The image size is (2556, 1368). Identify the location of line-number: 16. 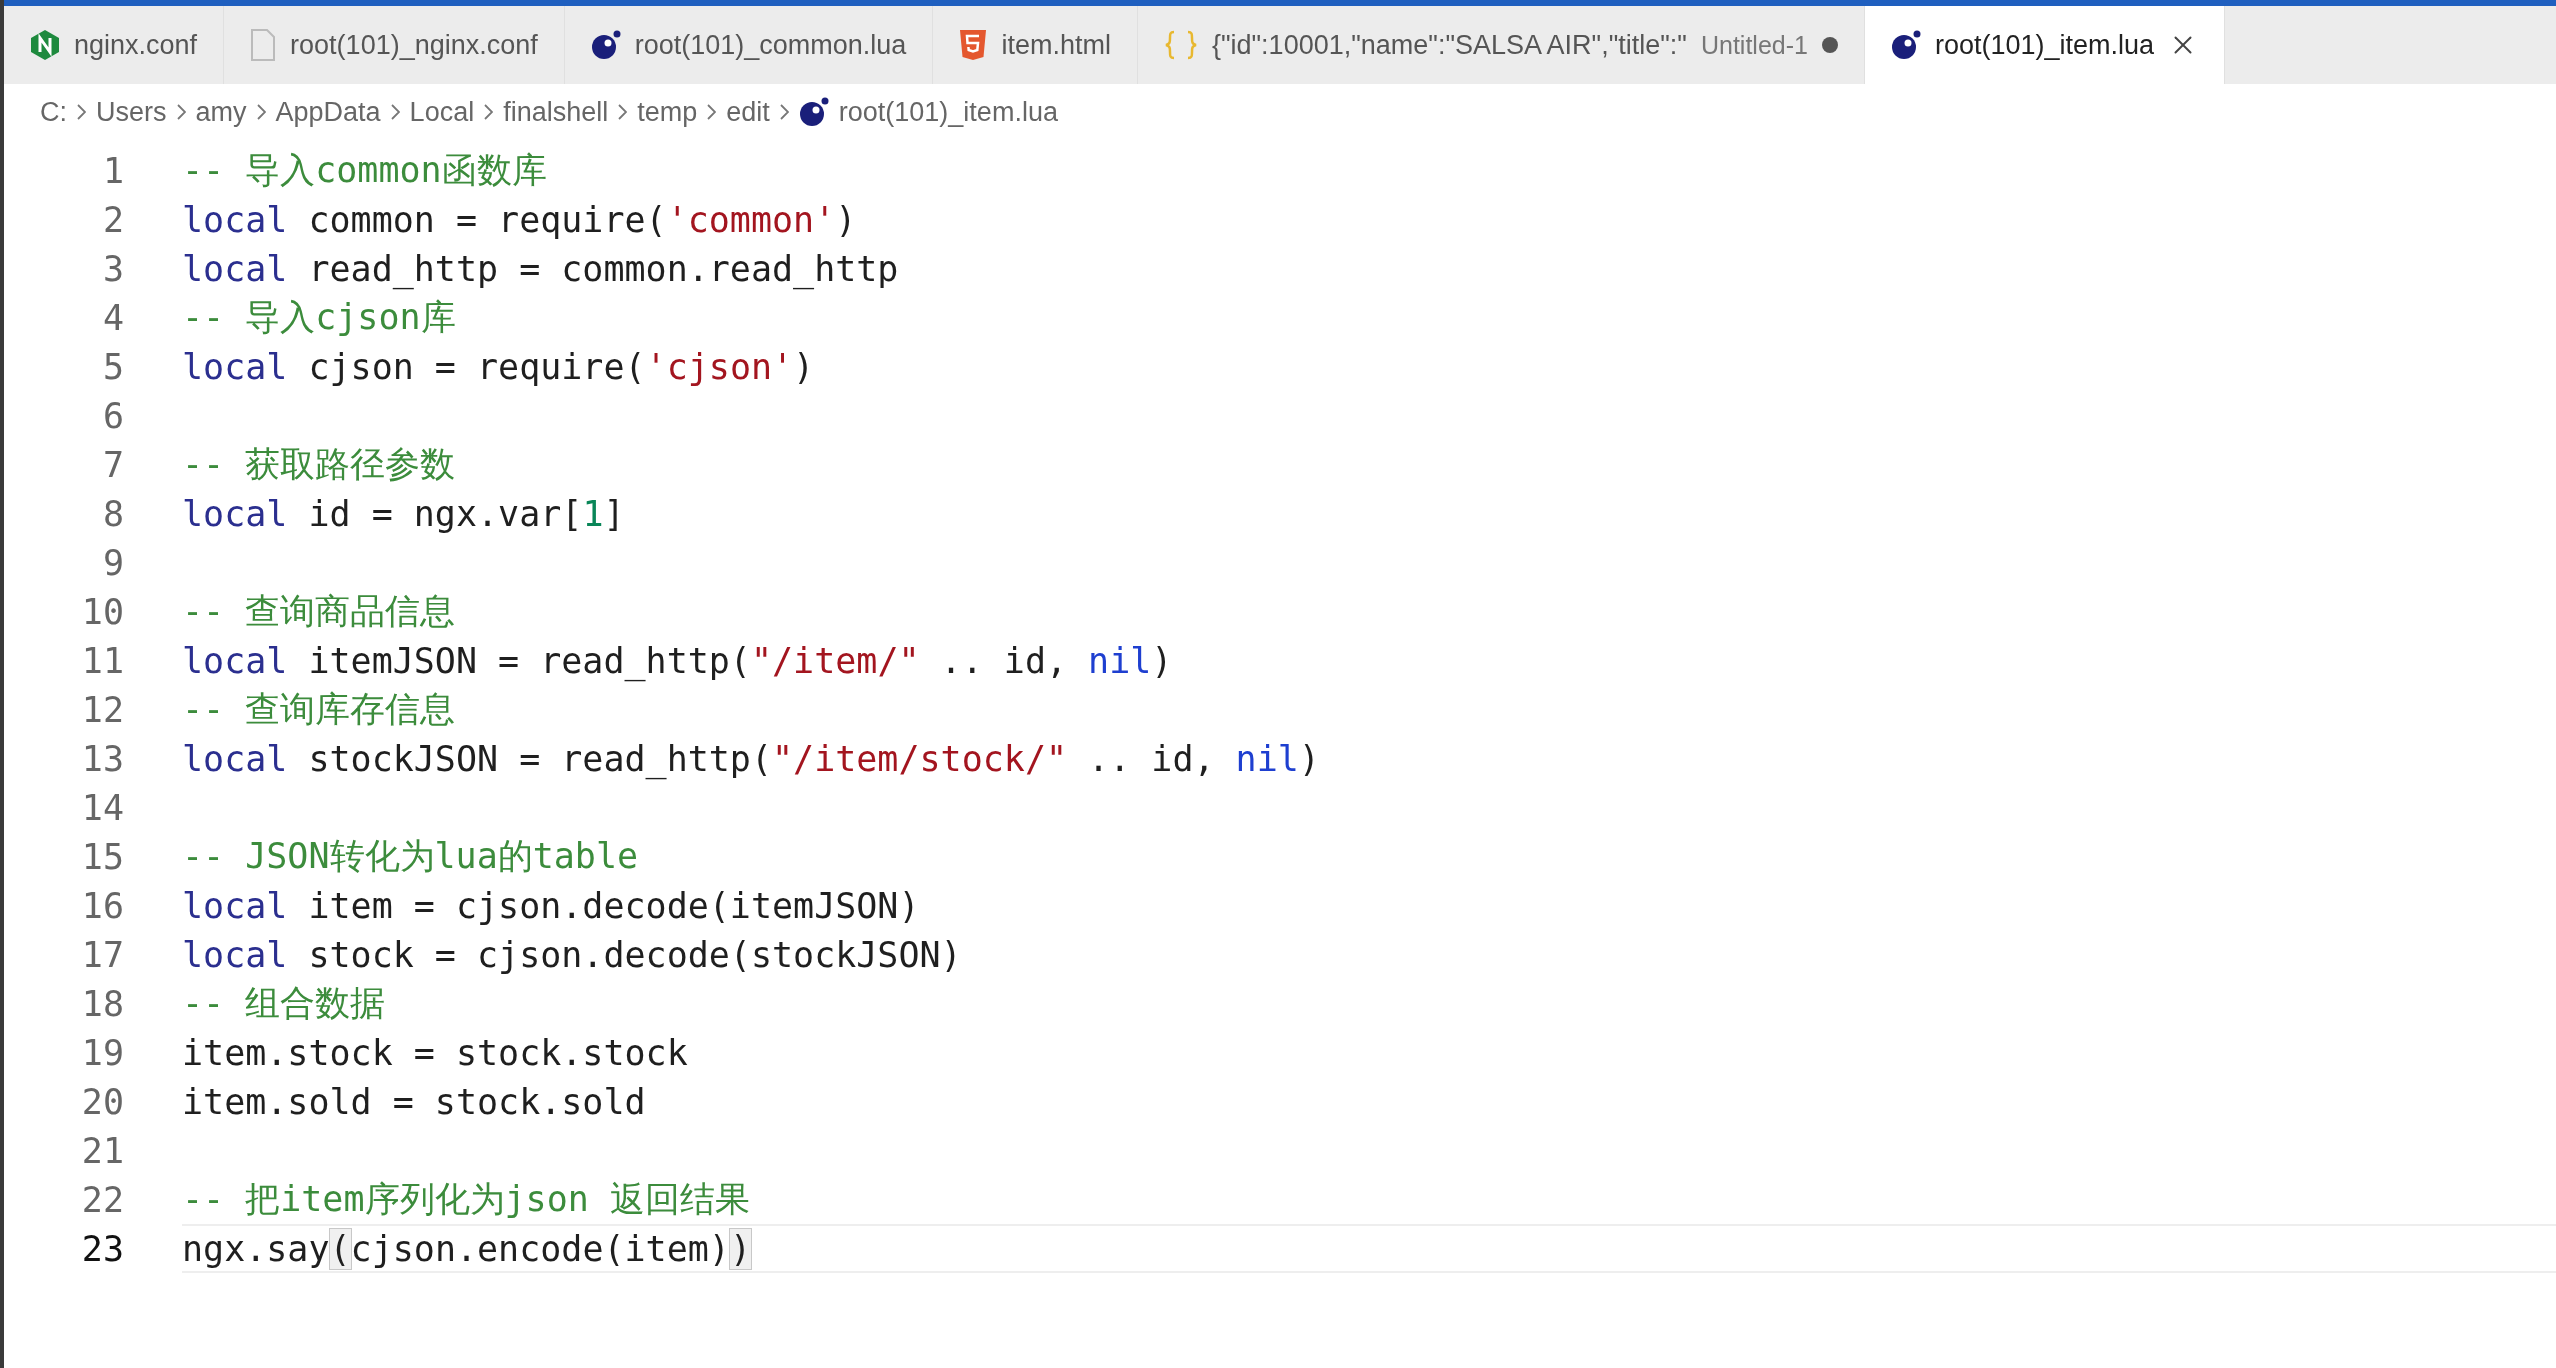
(102, 905).